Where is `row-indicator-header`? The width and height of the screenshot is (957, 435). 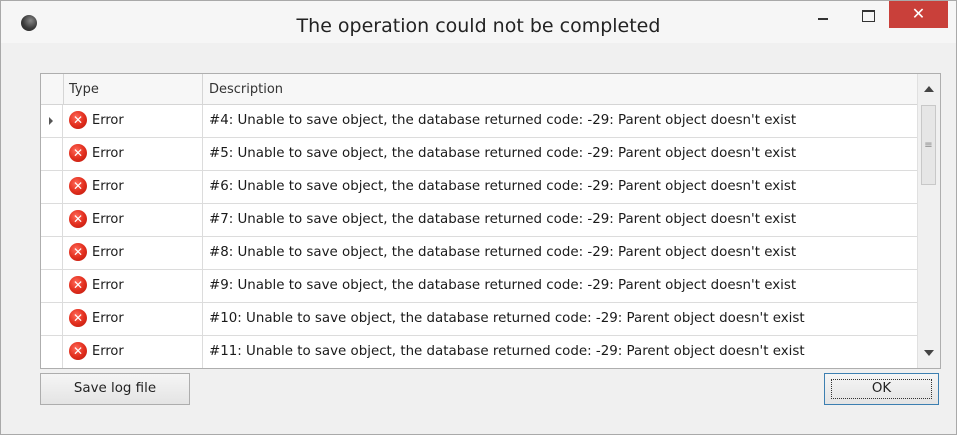
row-indicator-header is located at coordinates (52, 89).